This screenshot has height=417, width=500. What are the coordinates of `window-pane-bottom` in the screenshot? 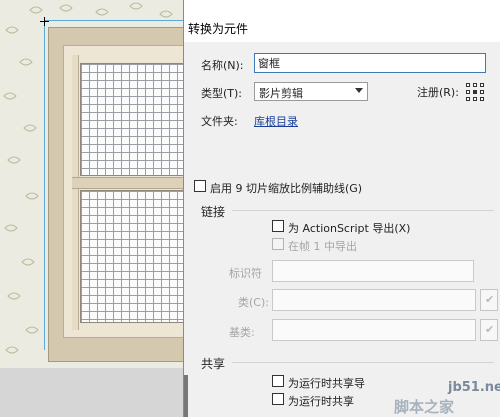 It's located at (131, 256).